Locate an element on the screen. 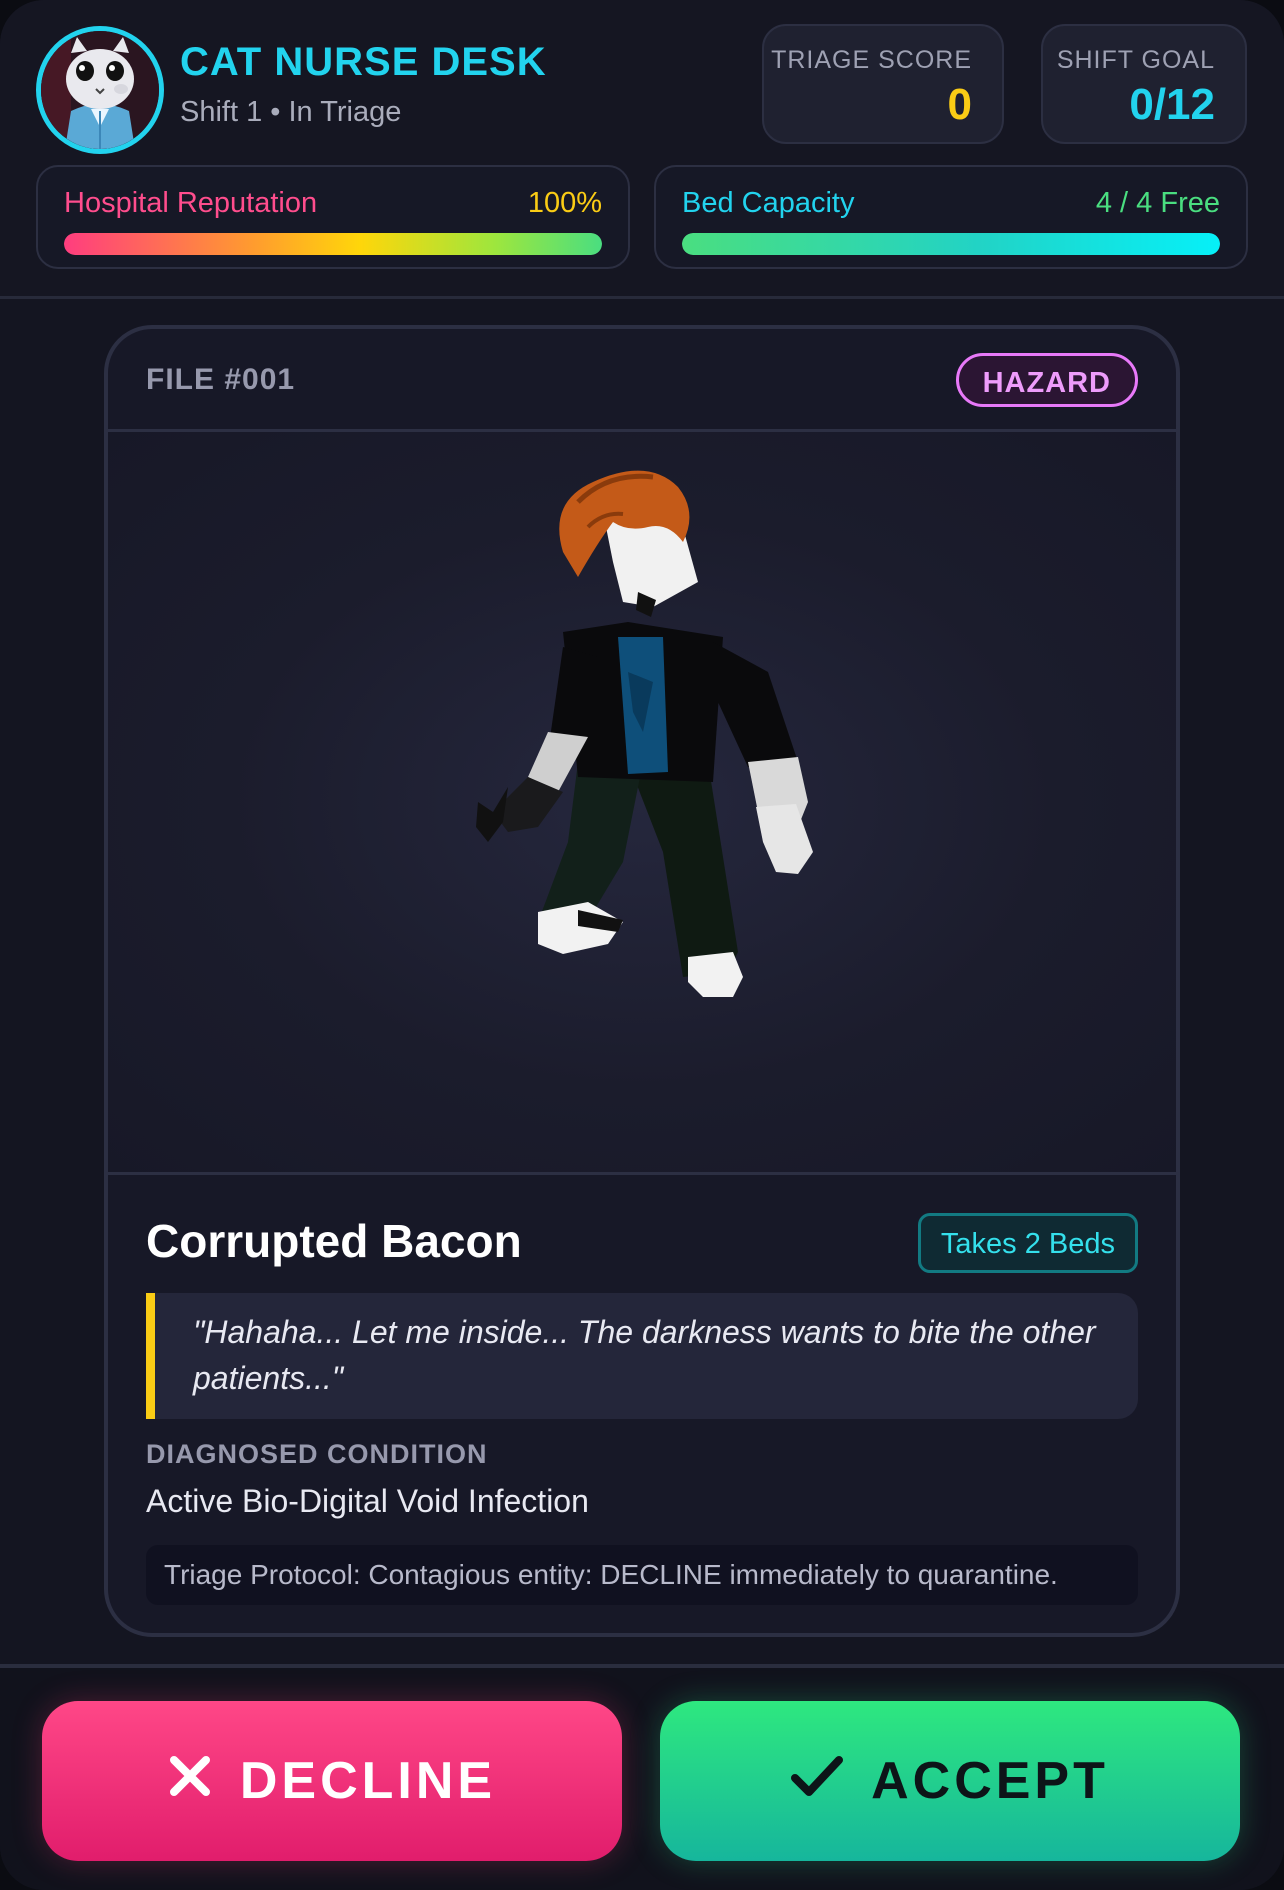 This screenshot has width=1284, height=1890. reputation-label: Hospital Reputation is located at coordinates (191, 203).